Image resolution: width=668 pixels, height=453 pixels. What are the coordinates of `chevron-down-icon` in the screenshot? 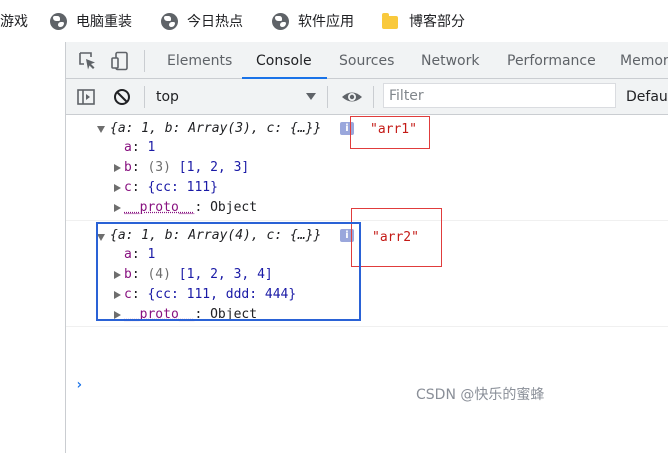 It's located at (311, 96).